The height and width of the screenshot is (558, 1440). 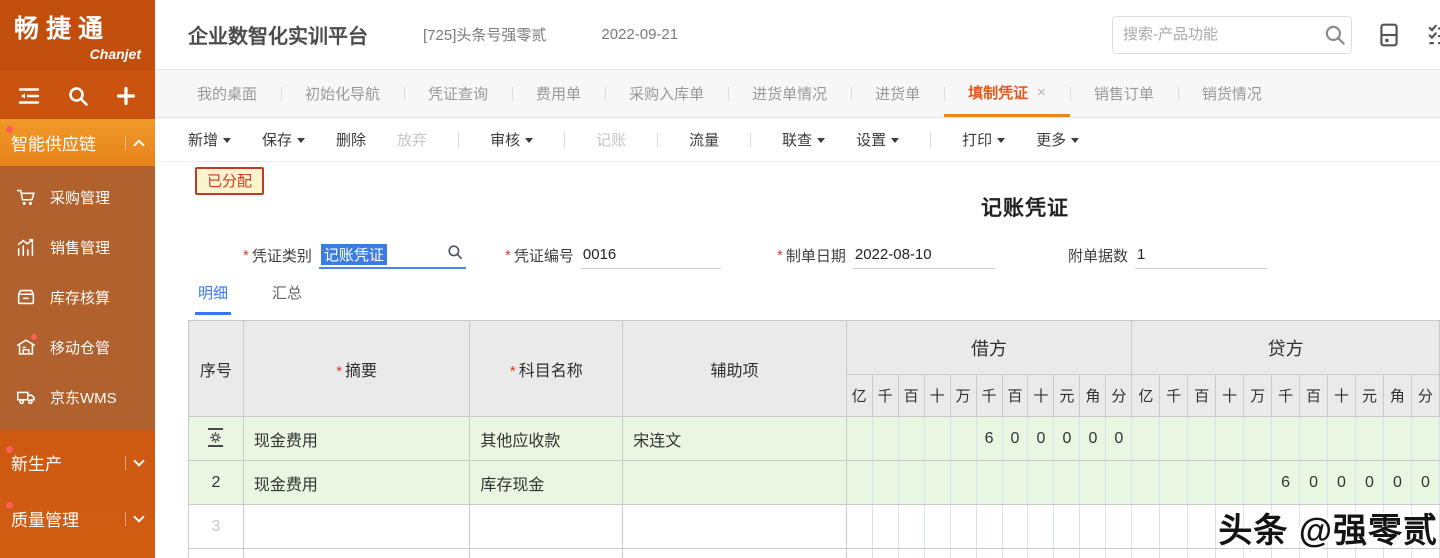 I want to click on account-cell: 库存现金, so click(x=546, y=482).